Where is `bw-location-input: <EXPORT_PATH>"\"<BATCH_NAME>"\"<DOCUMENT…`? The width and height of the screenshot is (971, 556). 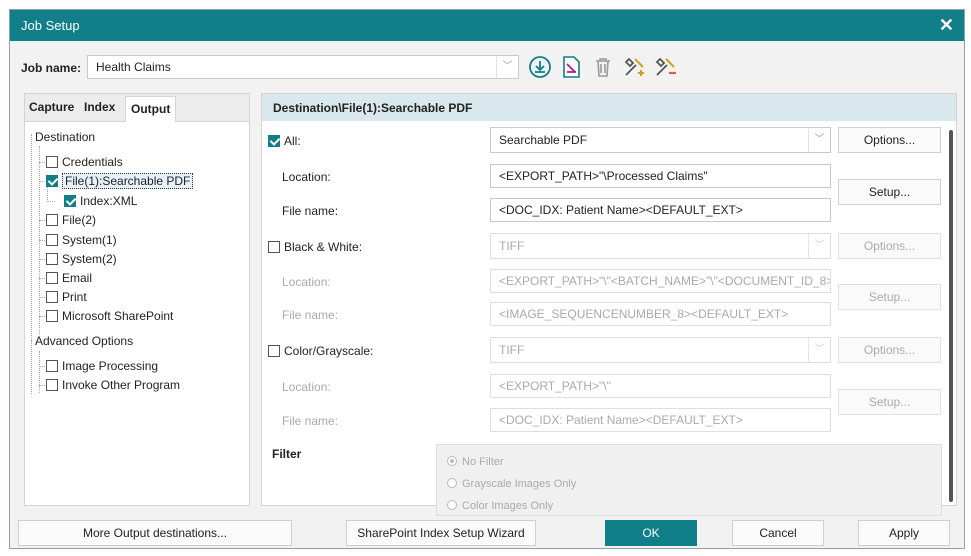
bw-location-input: <EXPORT_PATH>"\"<BATCH_NAME>"\"<DOCUMENT… is located at coordinates (660, 281).